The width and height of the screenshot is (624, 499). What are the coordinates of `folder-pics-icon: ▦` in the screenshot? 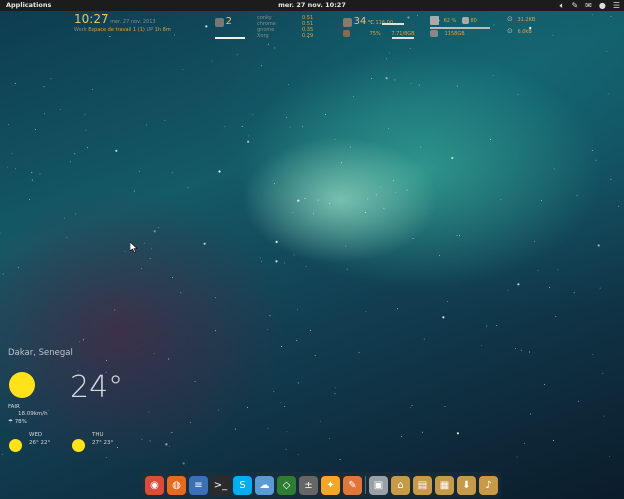 It's located at (444, 485).